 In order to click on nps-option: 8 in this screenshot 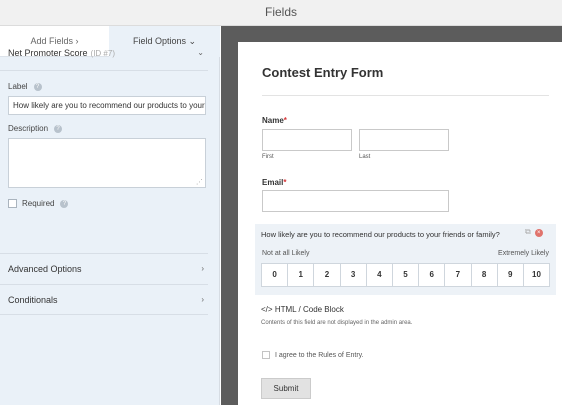, I will do `click(484, 275)`.